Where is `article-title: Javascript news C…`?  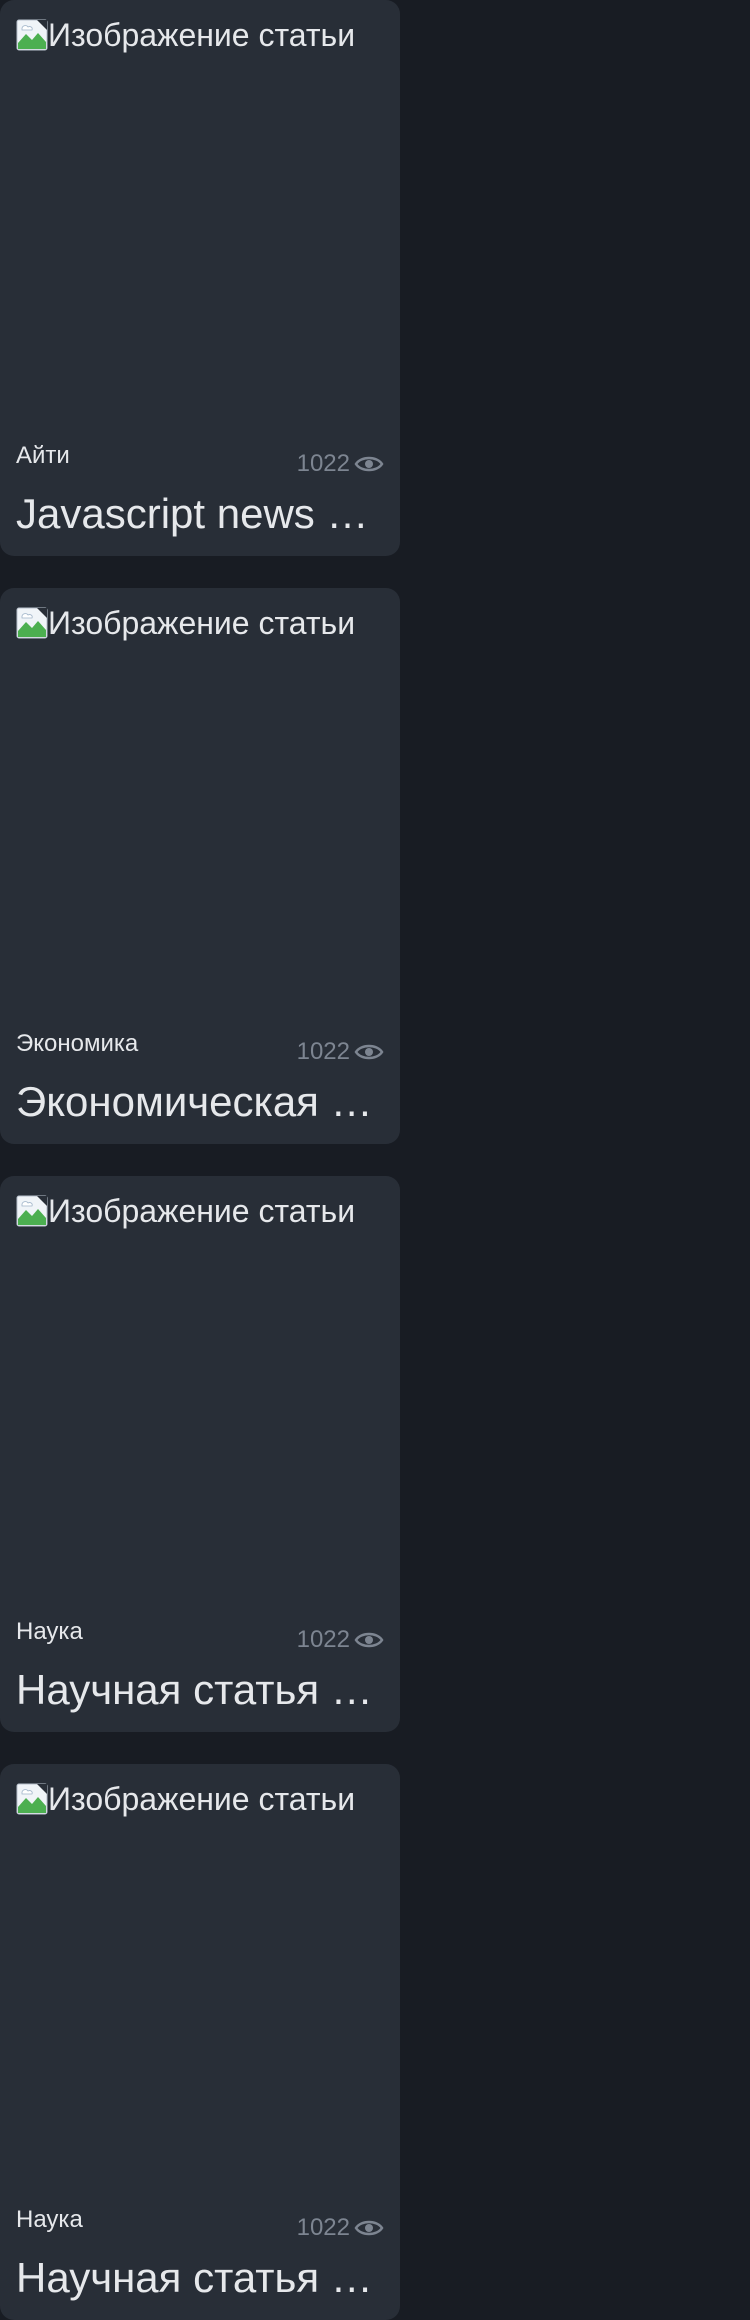 article-title: Javascript news C… is located at coordinates (200, 513).